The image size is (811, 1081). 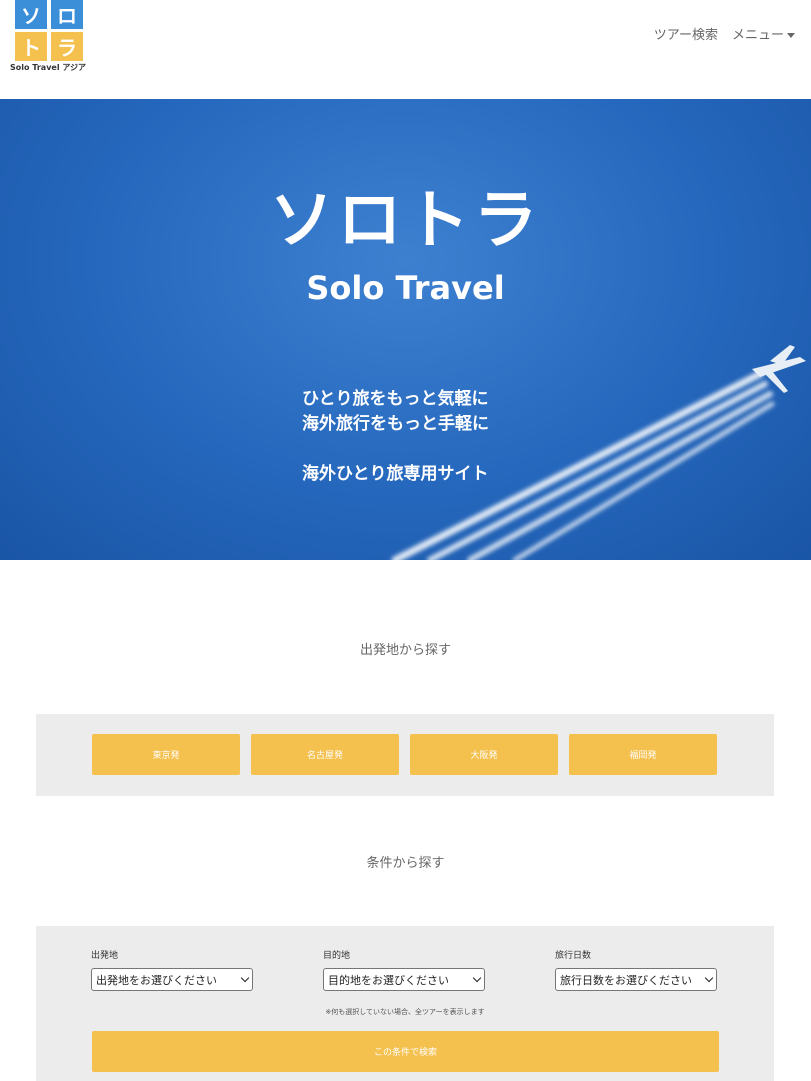 I want to click on departure-button-osaka: 大阪発, so click(x=484, y=754).